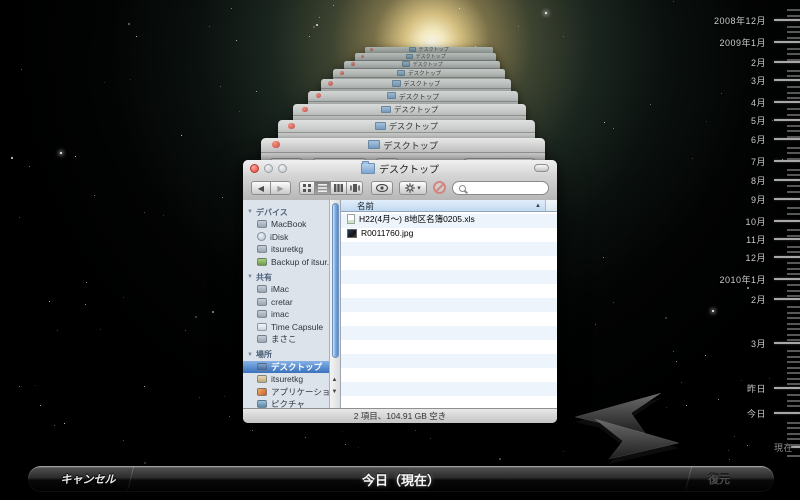 The width and height of the screenshot is (800, 500). What do you see at coordinates (286, 289) in the screenshot?
I see `sidebar-item: iMac` at bounding box center [286, 289].